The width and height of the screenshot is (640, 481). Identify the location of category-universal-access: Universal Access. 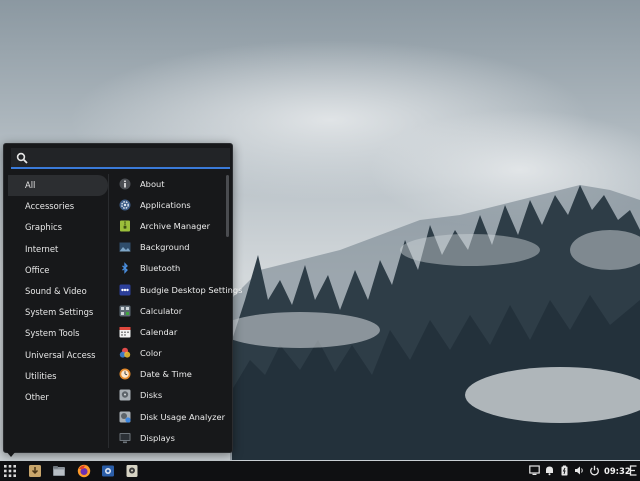
(58, 355).